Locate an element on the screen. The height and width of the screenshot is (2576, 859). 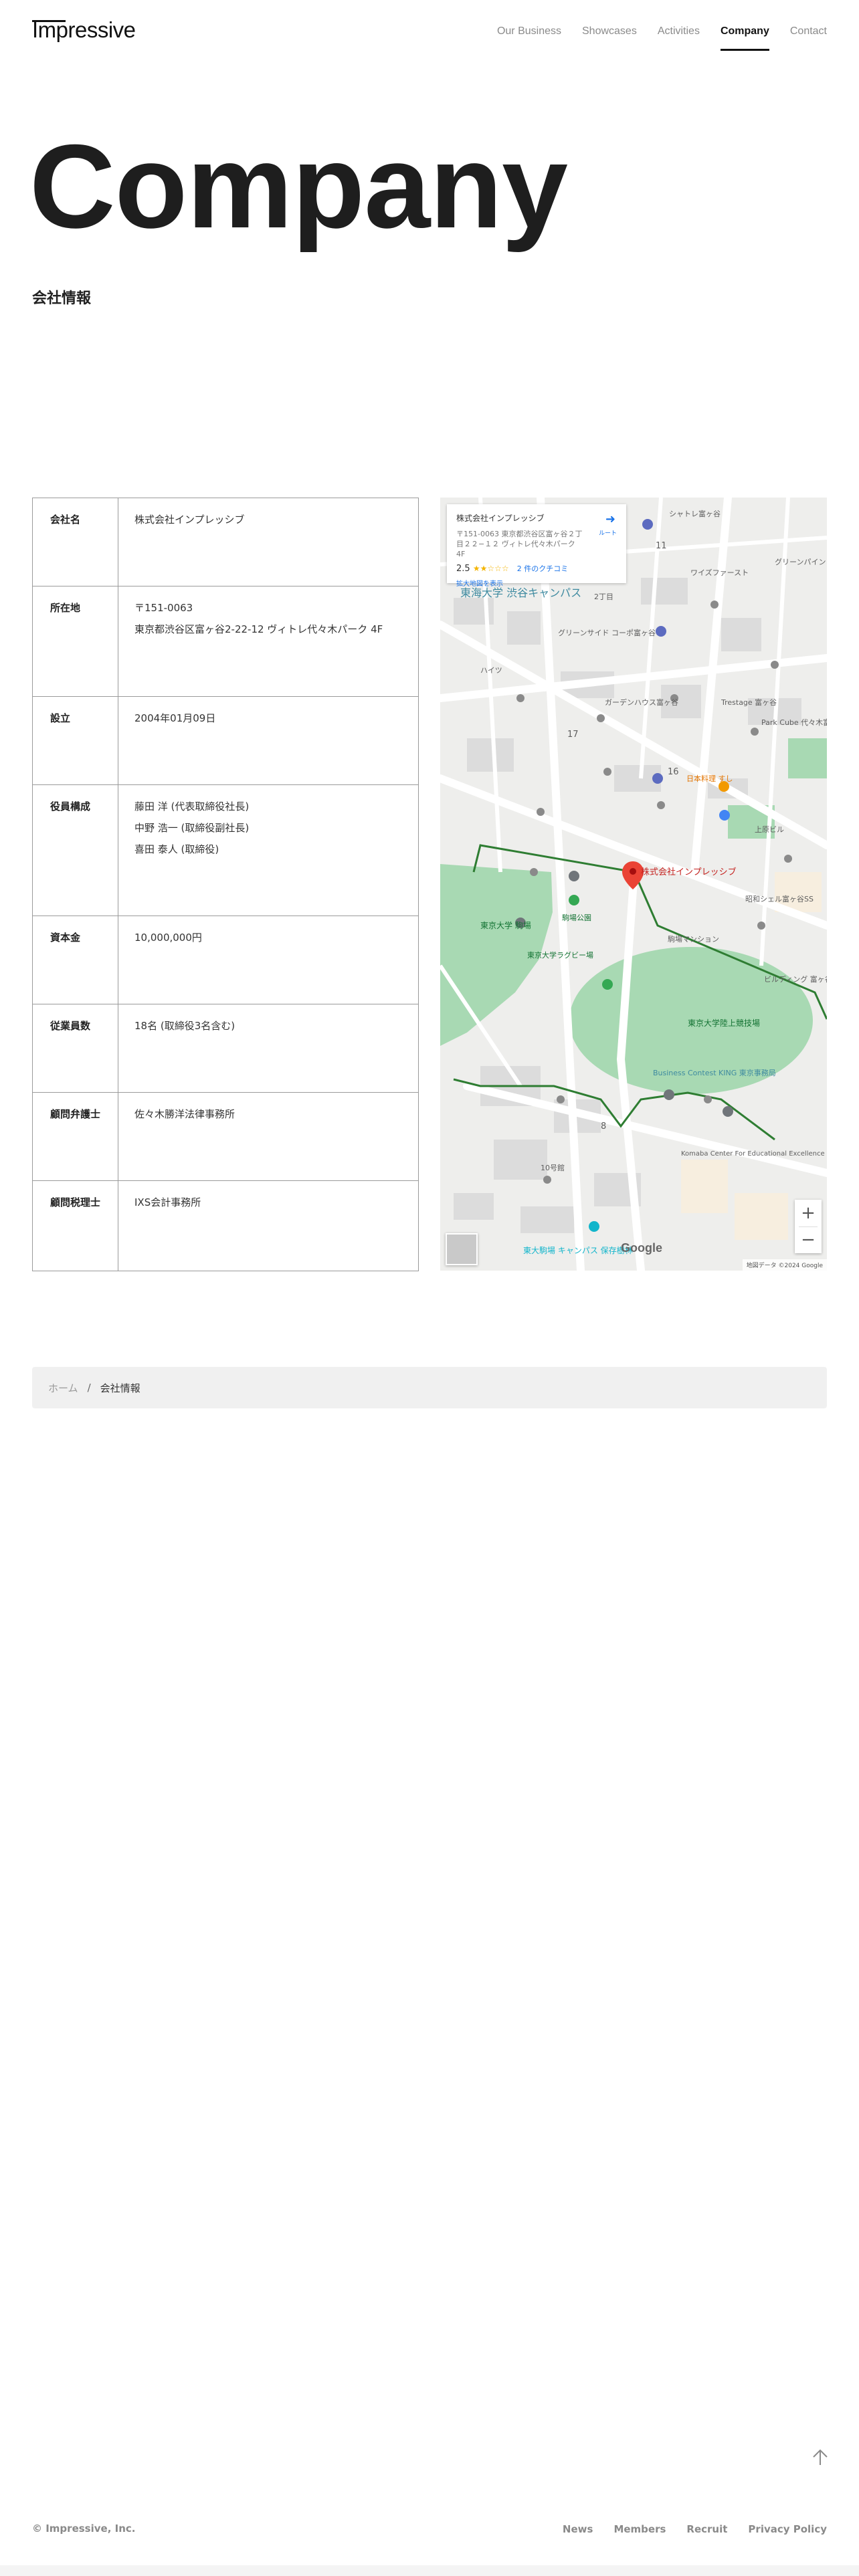
map-label: 16 is located at coordinates (673, 772).